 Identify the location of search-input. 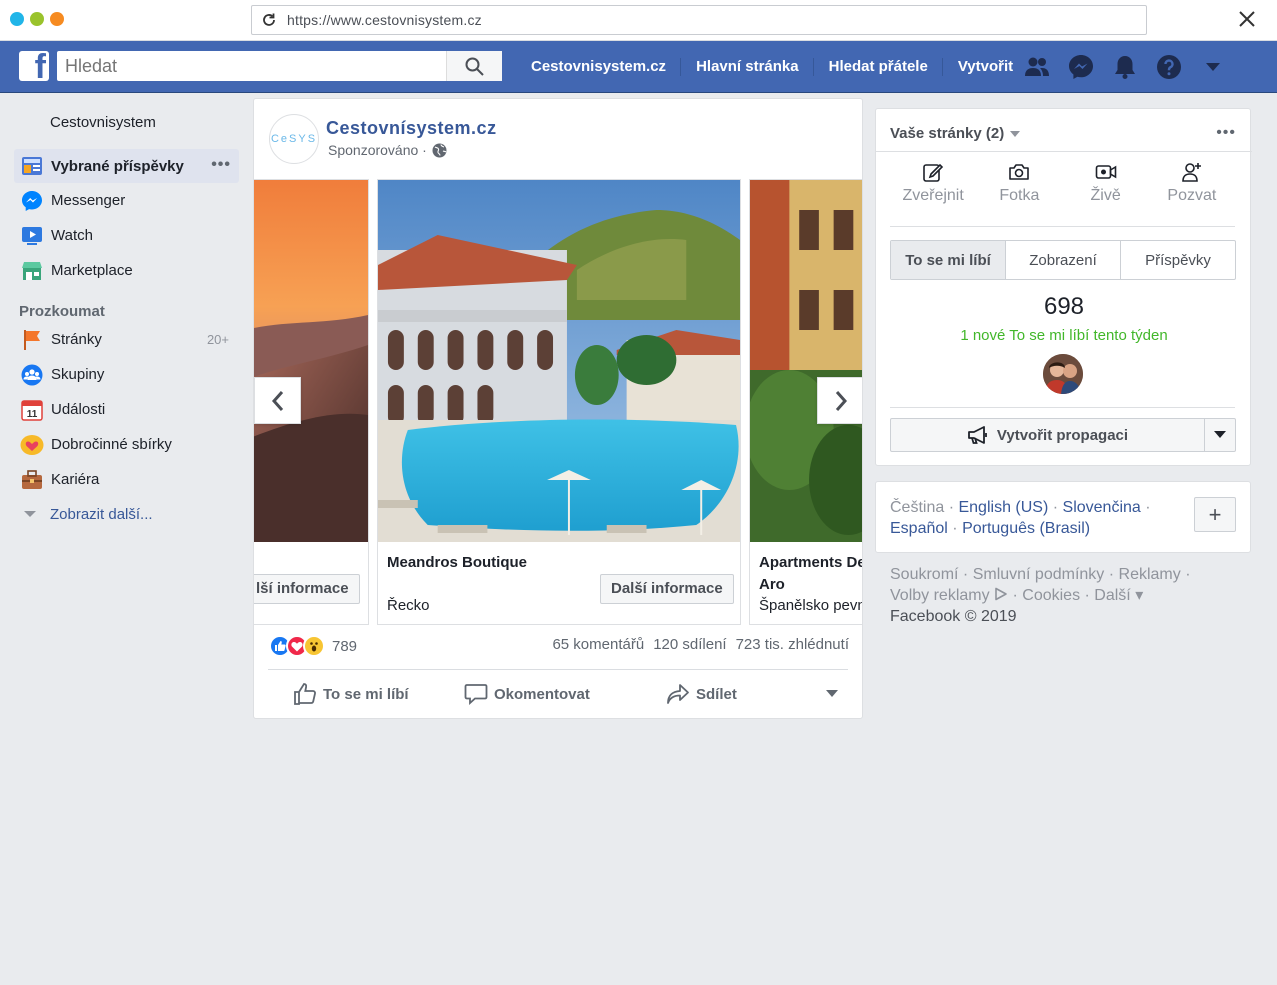
(252, 66).